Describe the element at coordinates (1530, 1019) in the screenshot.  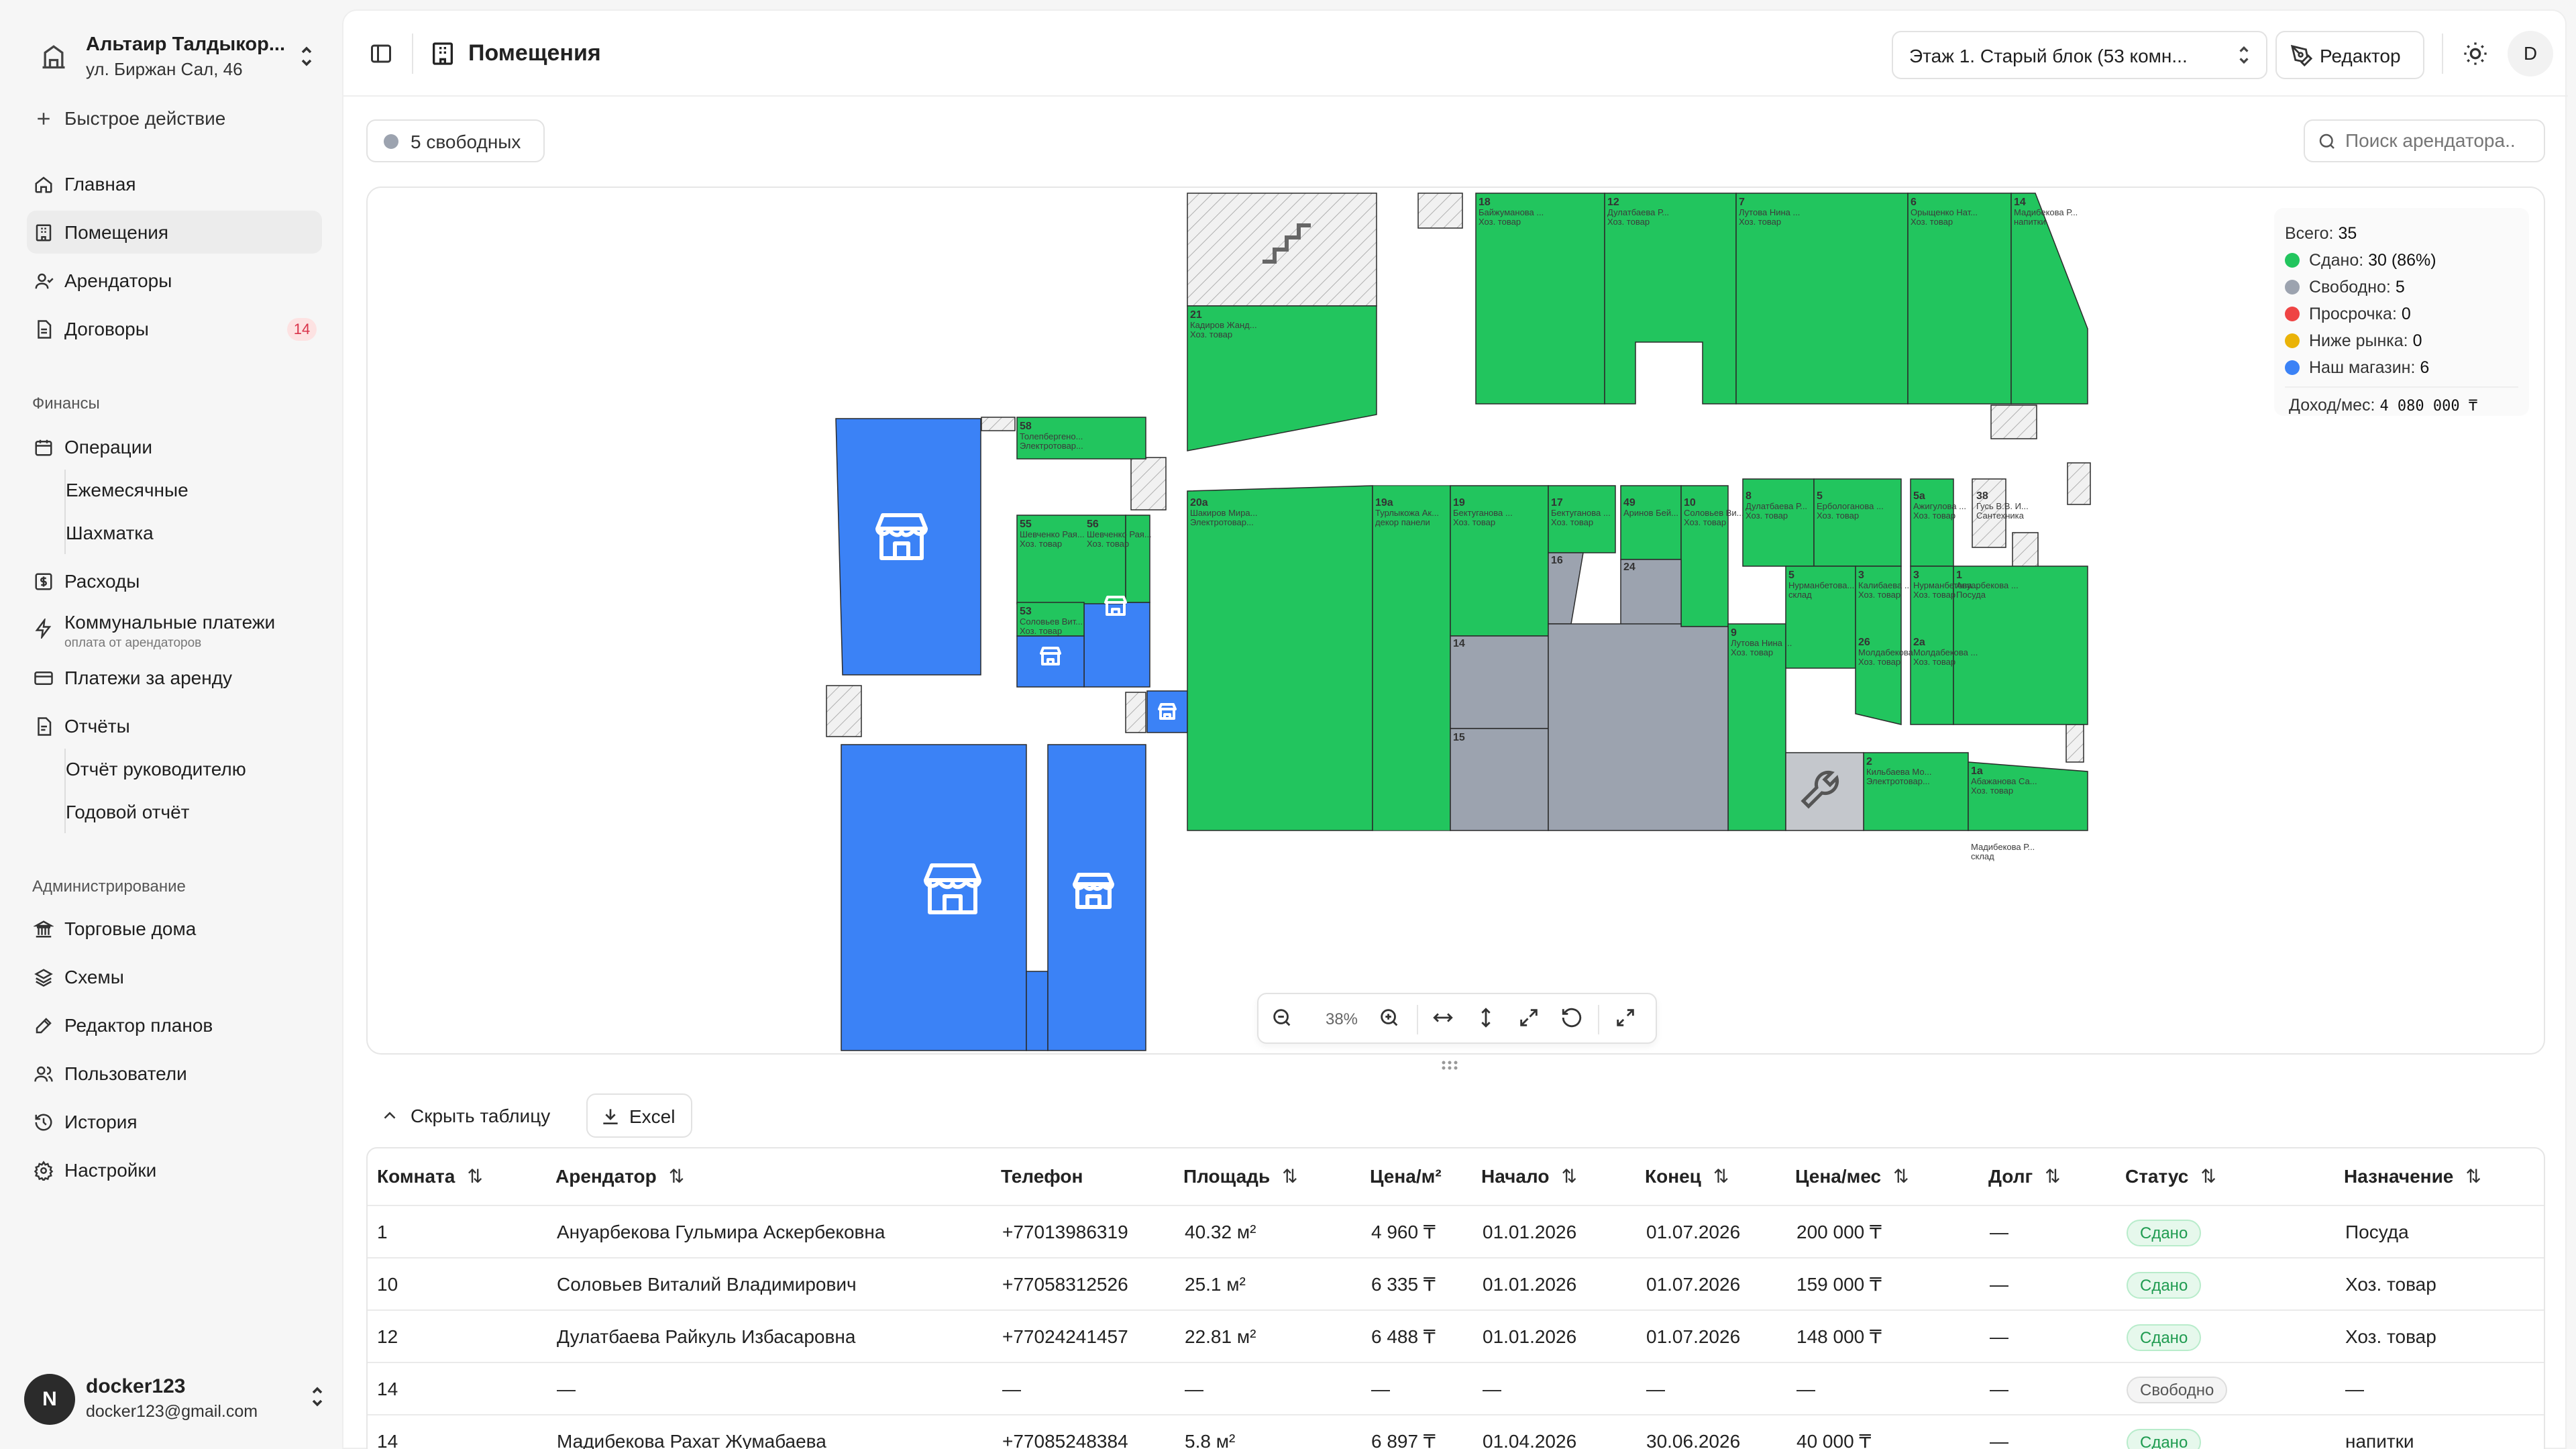
I see `fit-all-button` at that location.